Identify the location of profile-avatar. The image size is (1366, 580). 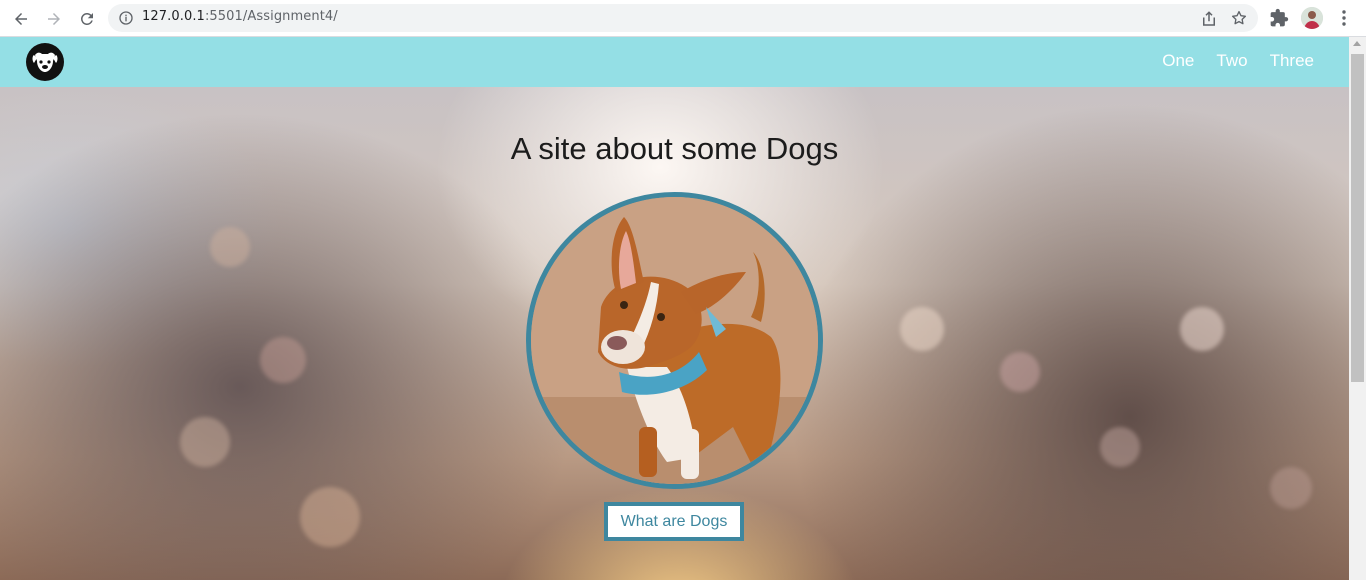
(1312, 18).